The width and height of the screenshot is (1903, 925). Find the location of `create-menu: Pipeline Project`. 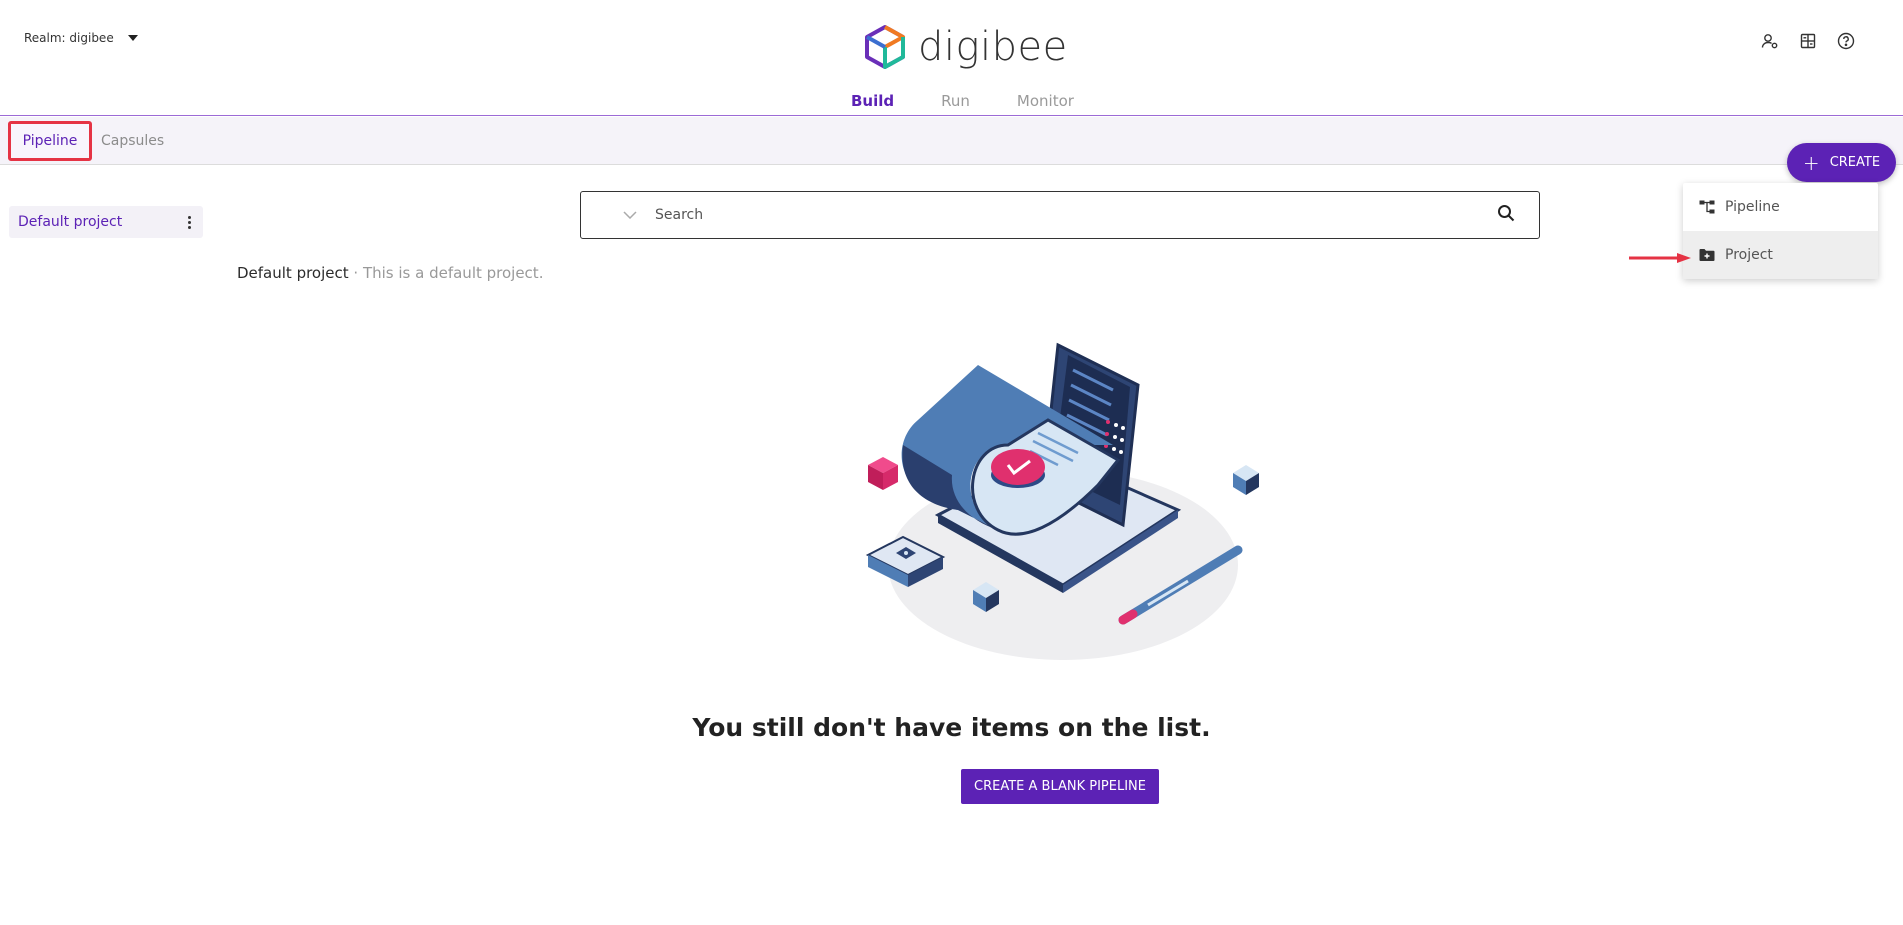

create-menu: Pipeline Project is located at coordinates (1780, 231).